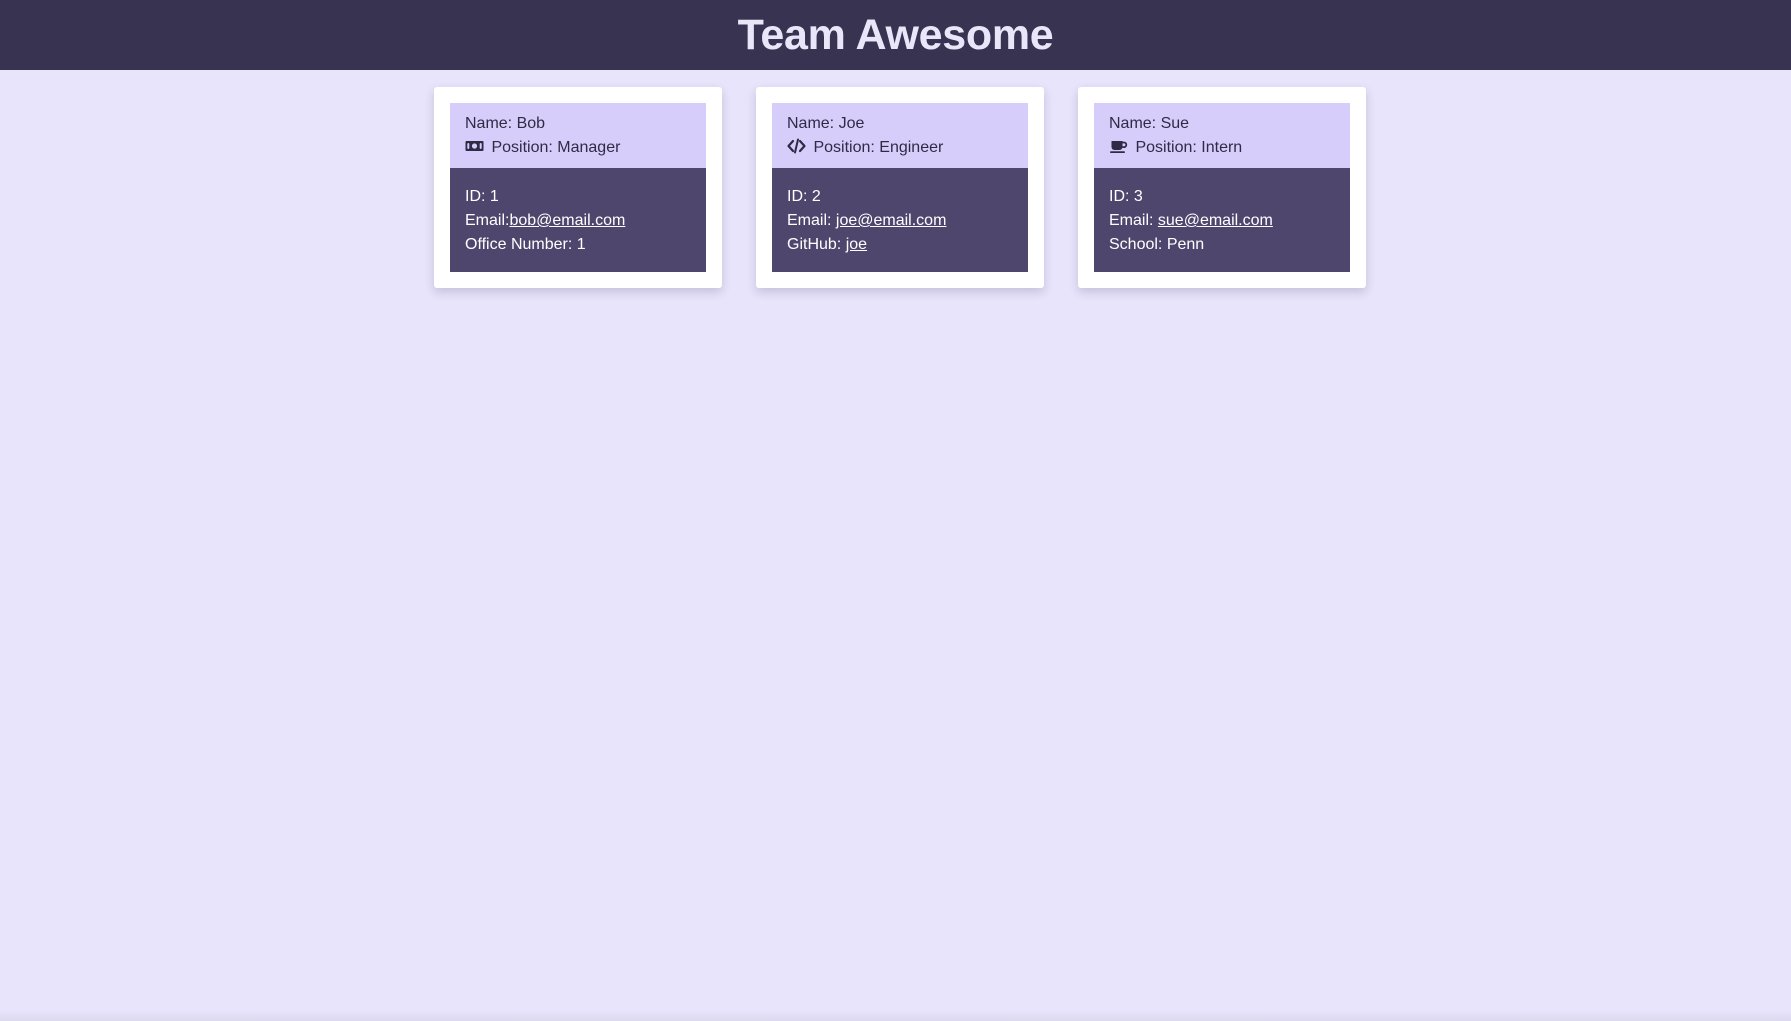 This screenshot has width=1791, height=1021. What do you see at coordinates (899, 124) in the screenshot?
I see `name-row: Name: Joe` at bounding box center [899, 124].